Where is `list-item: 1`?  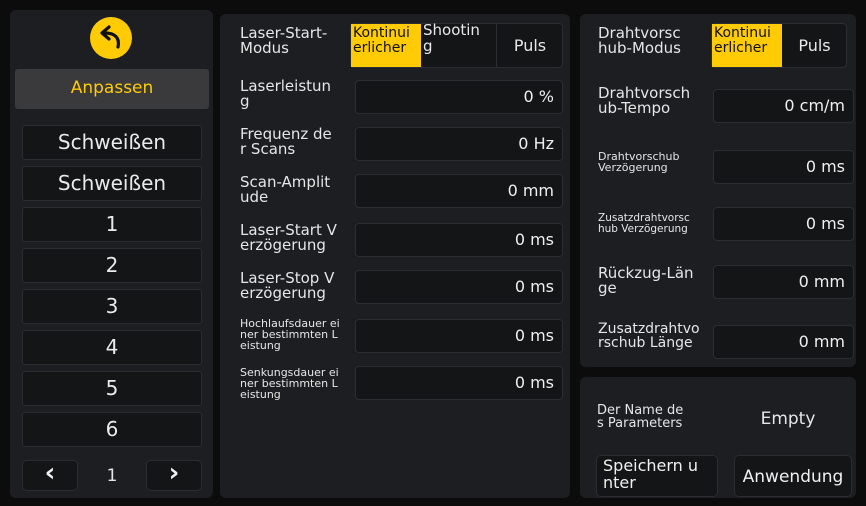
list-item: 1 is located at coordinates (112, 224).